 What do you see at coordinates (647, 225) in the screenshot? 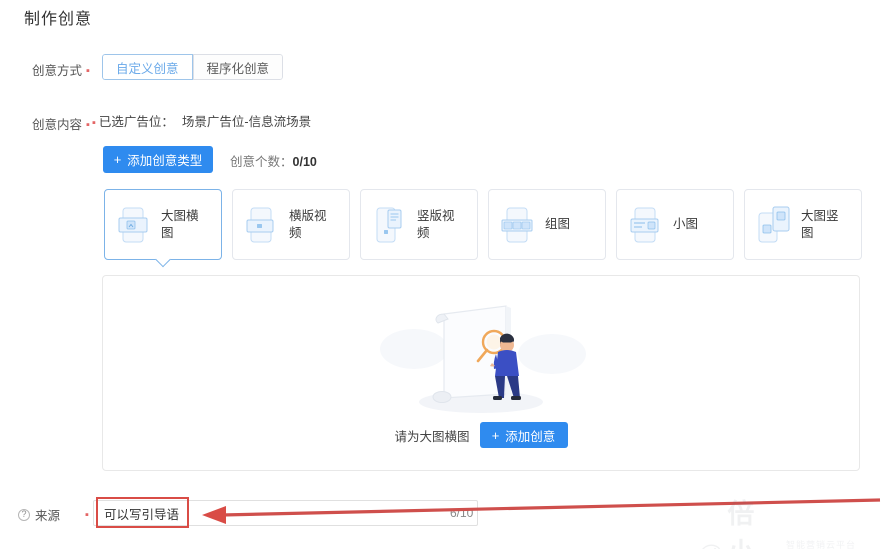
I see `small-image-icon` at bounding box center [647, 225].